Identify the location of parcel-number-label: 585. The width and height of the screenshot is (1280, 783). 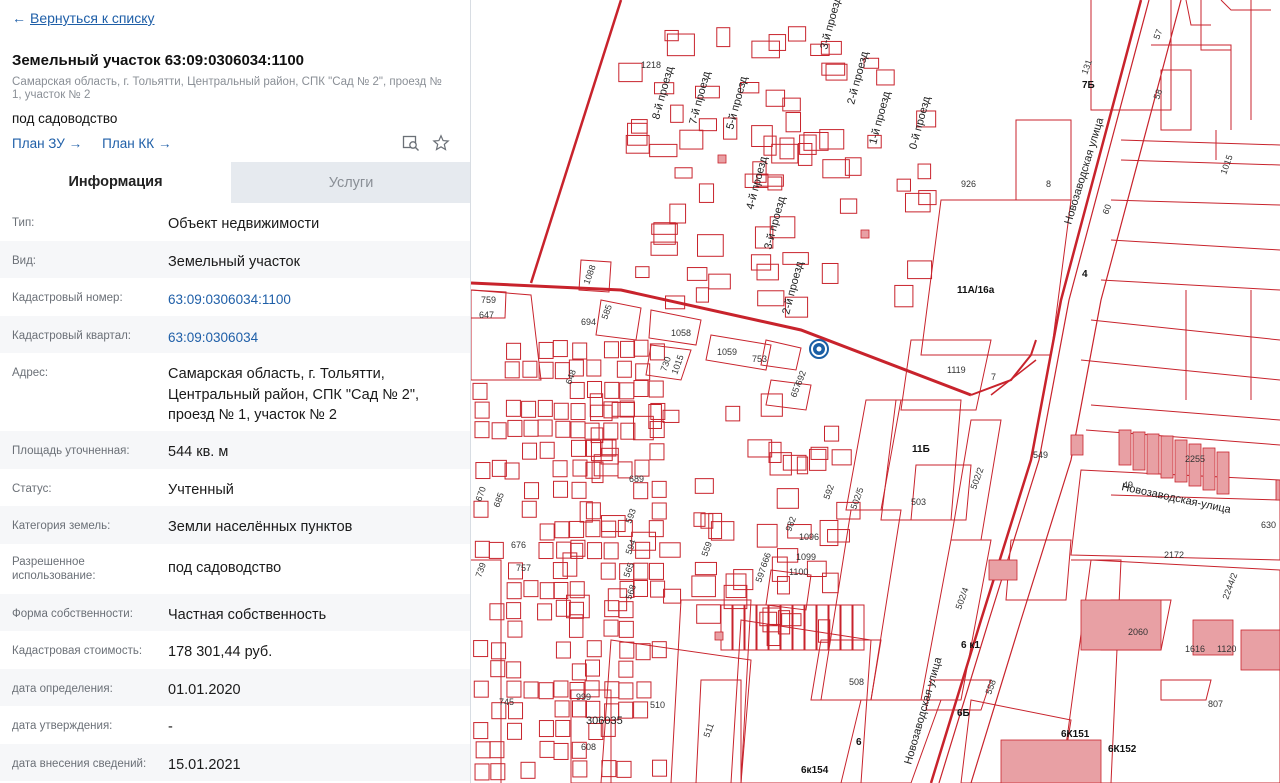
(606, 312).